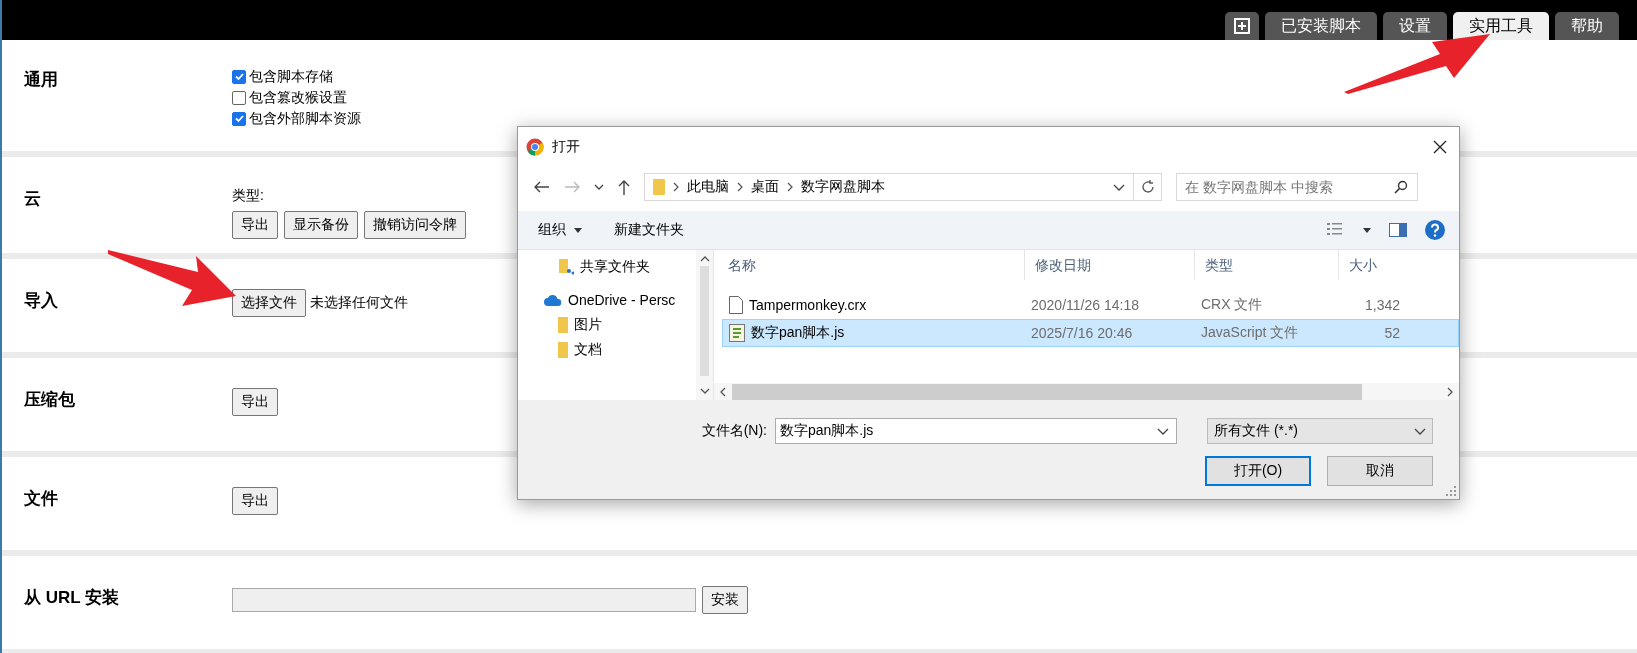 The height and width of the screenshot is (653, 1637). Describe the element at coordinates (415, 225) in the screenshot. I see `action-button: 撤销访问令牌` at that location.